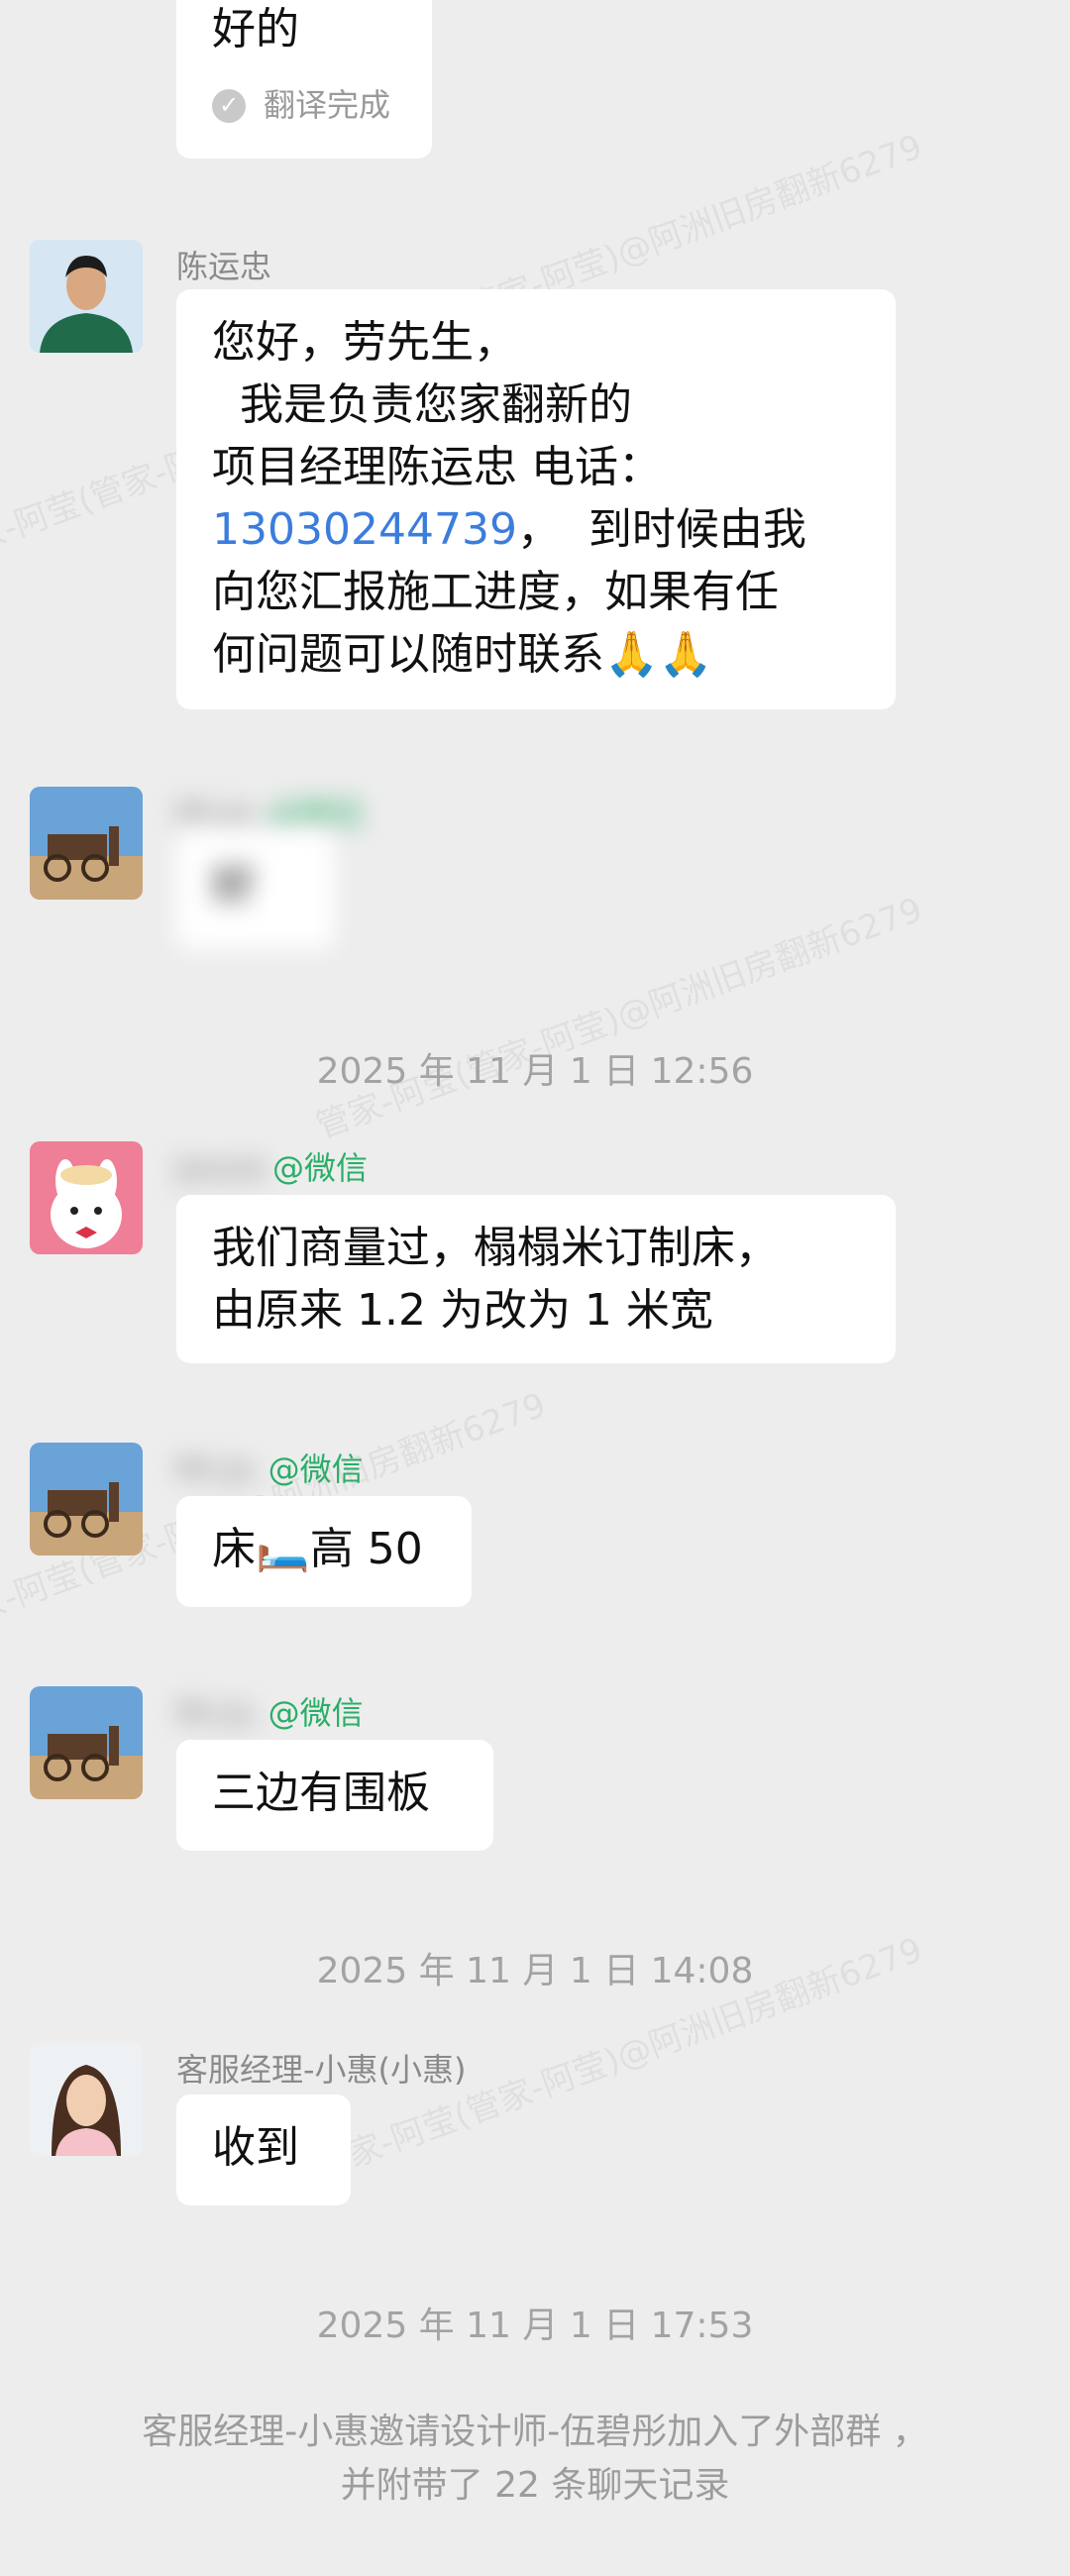  What do you see at coordinates (495, 592) in the screenshot?
I see `message-line: 向您汇报施工进度，如果有任` at bounding box center [495, 592].